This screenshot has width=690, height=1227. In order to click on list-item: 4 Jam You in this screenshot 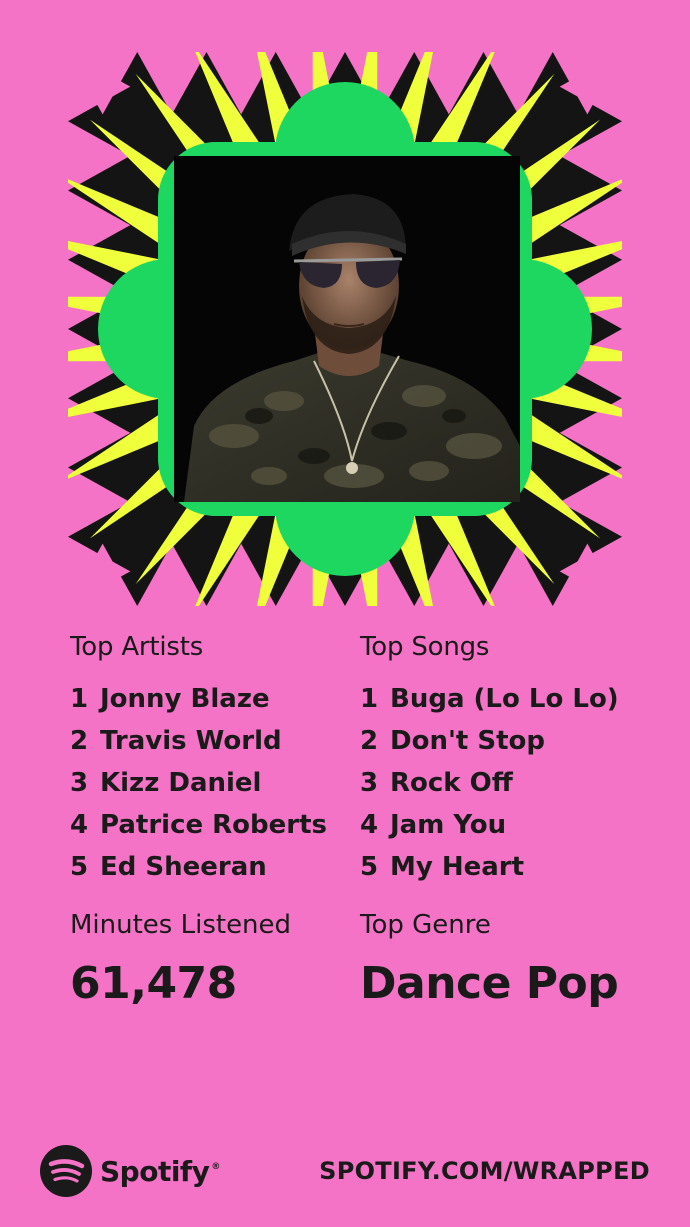, I will do `click(510, 825)`.